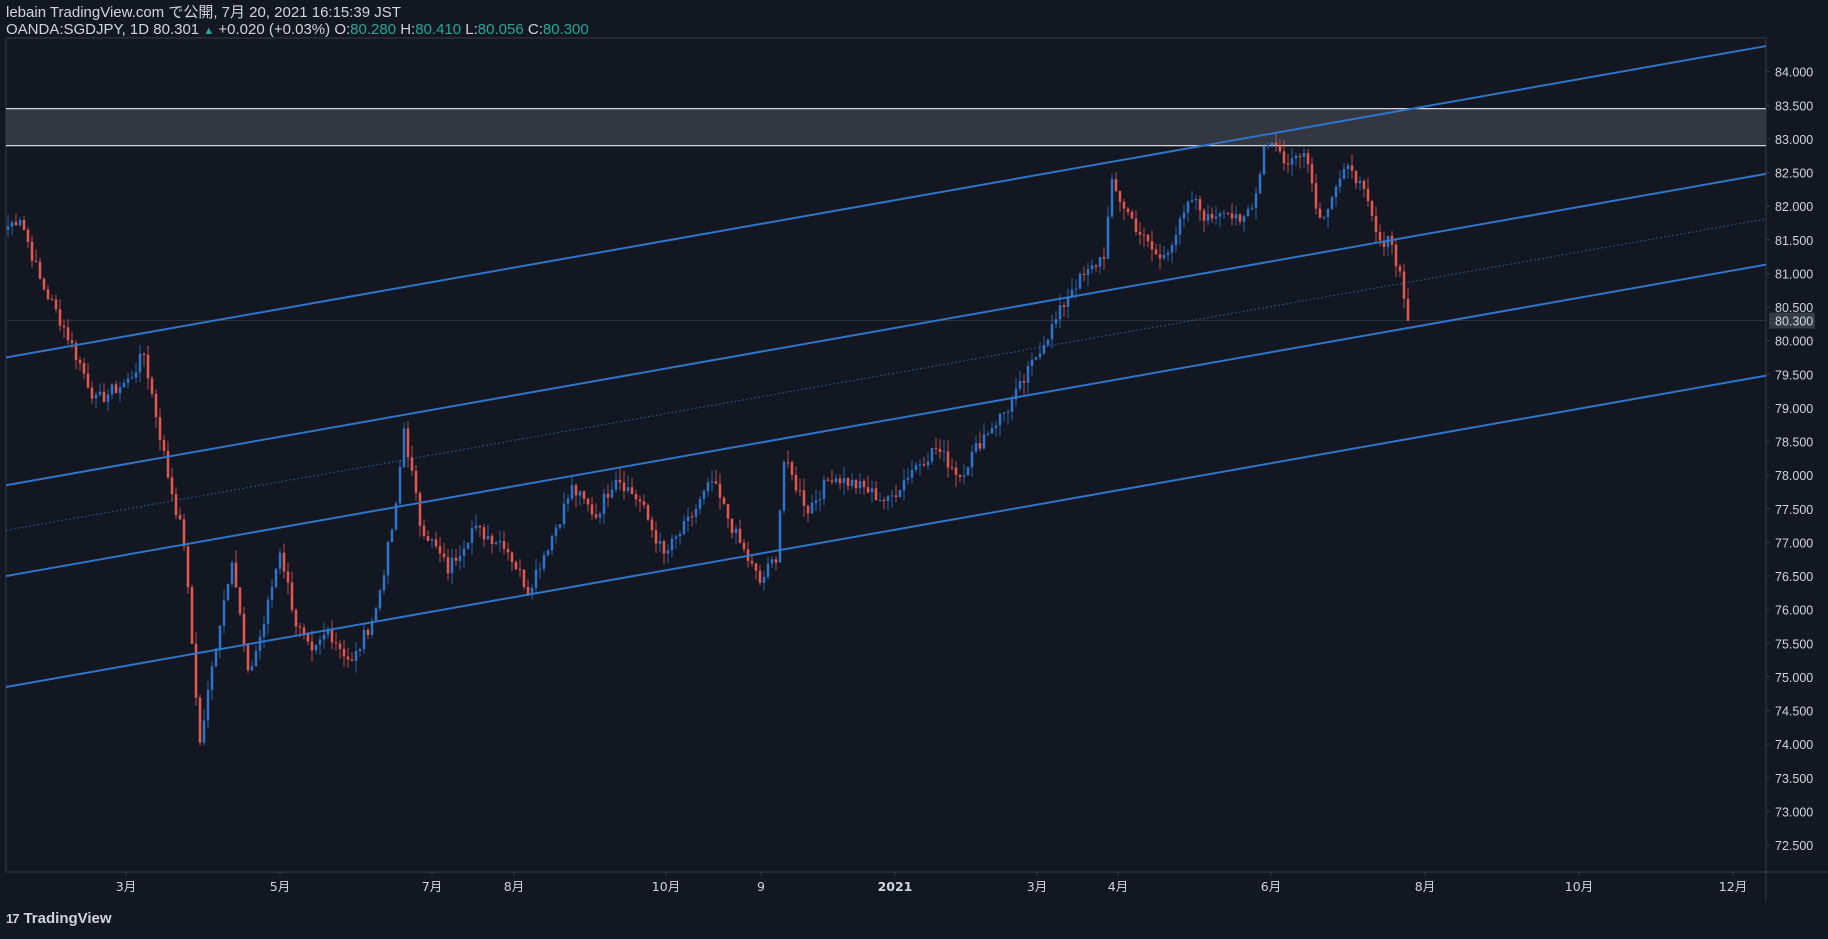 The width and height of the screenshot is (1828, 939). I want to click on price-tick-label: 75.500, so click(1794, 644).